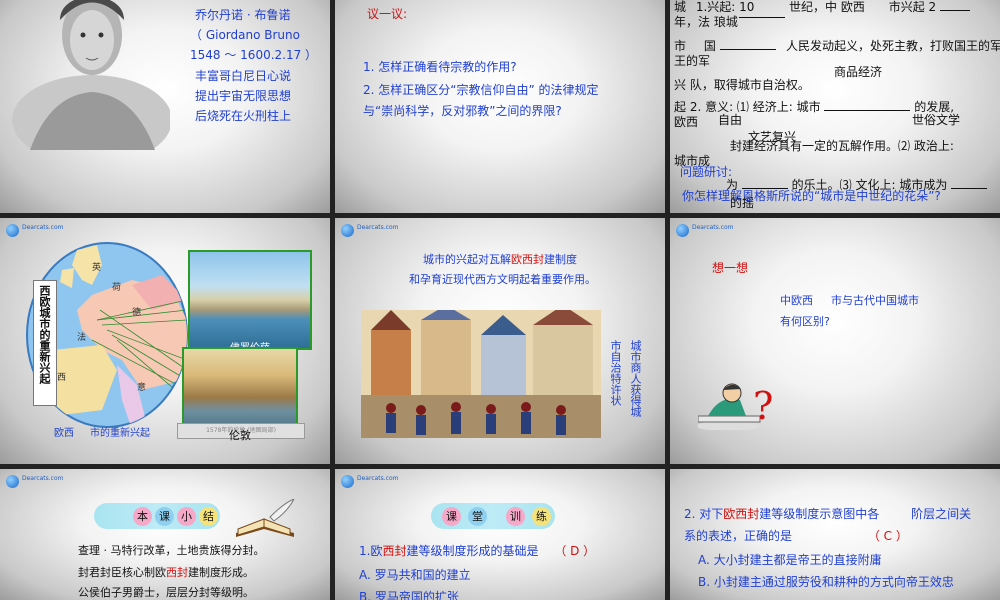 The height and width of the screenshot is (600, 1000). What do you see at coordinates (166, 592) in the screenshot?
I see `summary-line-3: 公侯伯子男爵士，层层分封等级明。` at bounding box center [166, 592].